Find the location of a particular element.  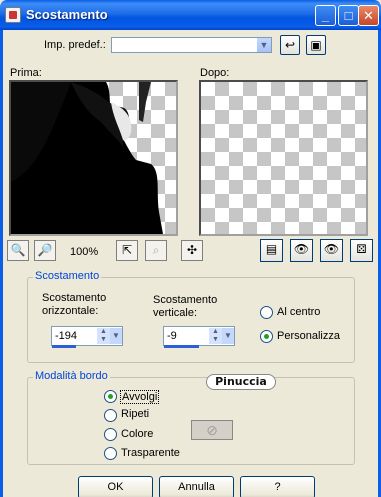

repeat-label: Ripeti is located at coordinates (135, 414).